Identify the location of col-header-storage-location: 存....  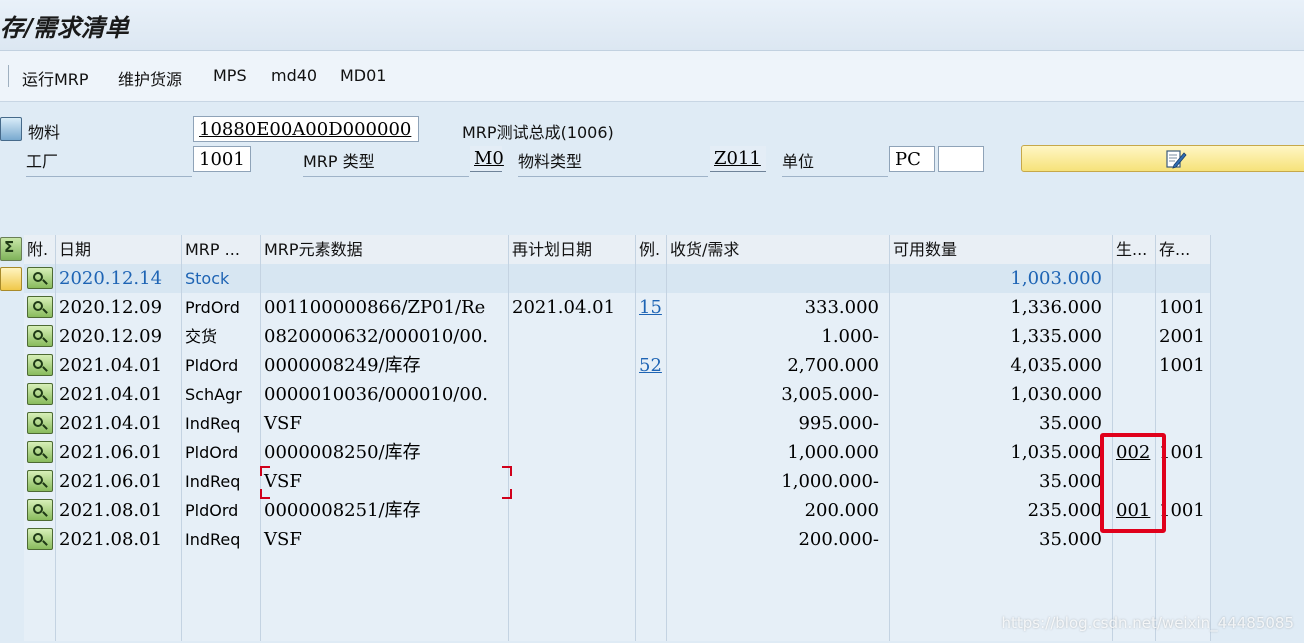
(1183, 249).